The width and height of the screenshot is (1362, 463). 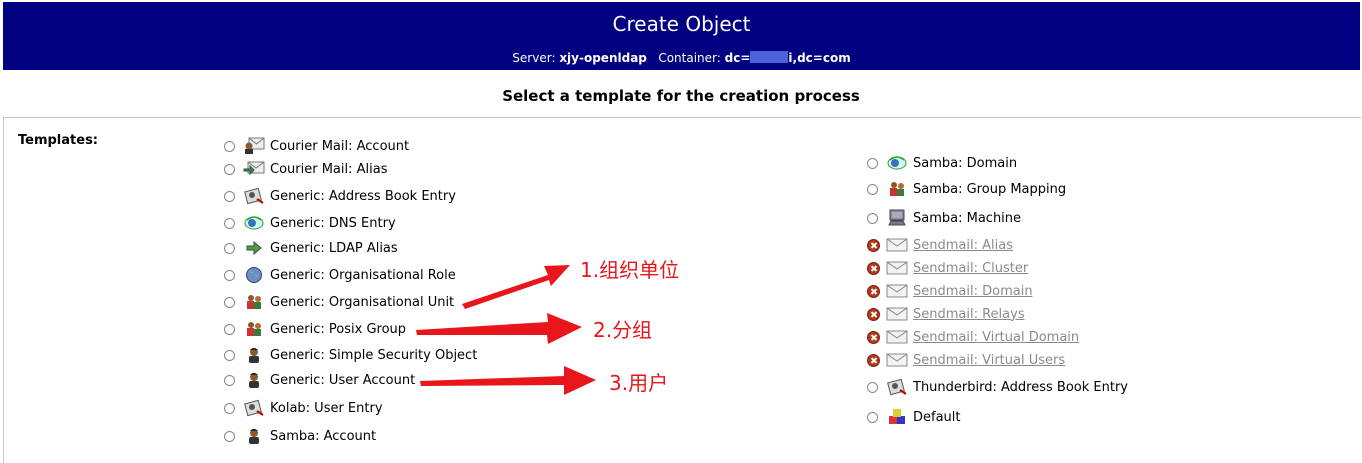 I want to click on annotation-1: 1.组织单位, so click(x=630, y=270).